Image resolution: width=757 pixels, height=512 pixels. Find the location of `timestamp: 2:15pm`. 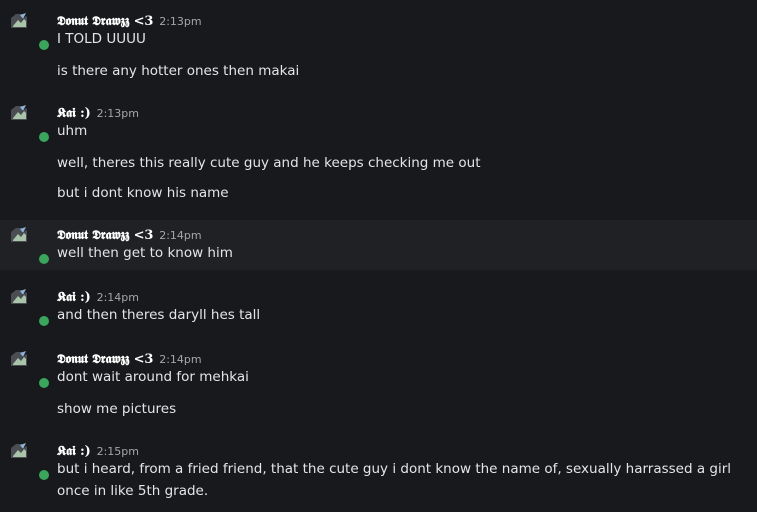

timestamp: 2:15pm is located at coordinates (118, 451).